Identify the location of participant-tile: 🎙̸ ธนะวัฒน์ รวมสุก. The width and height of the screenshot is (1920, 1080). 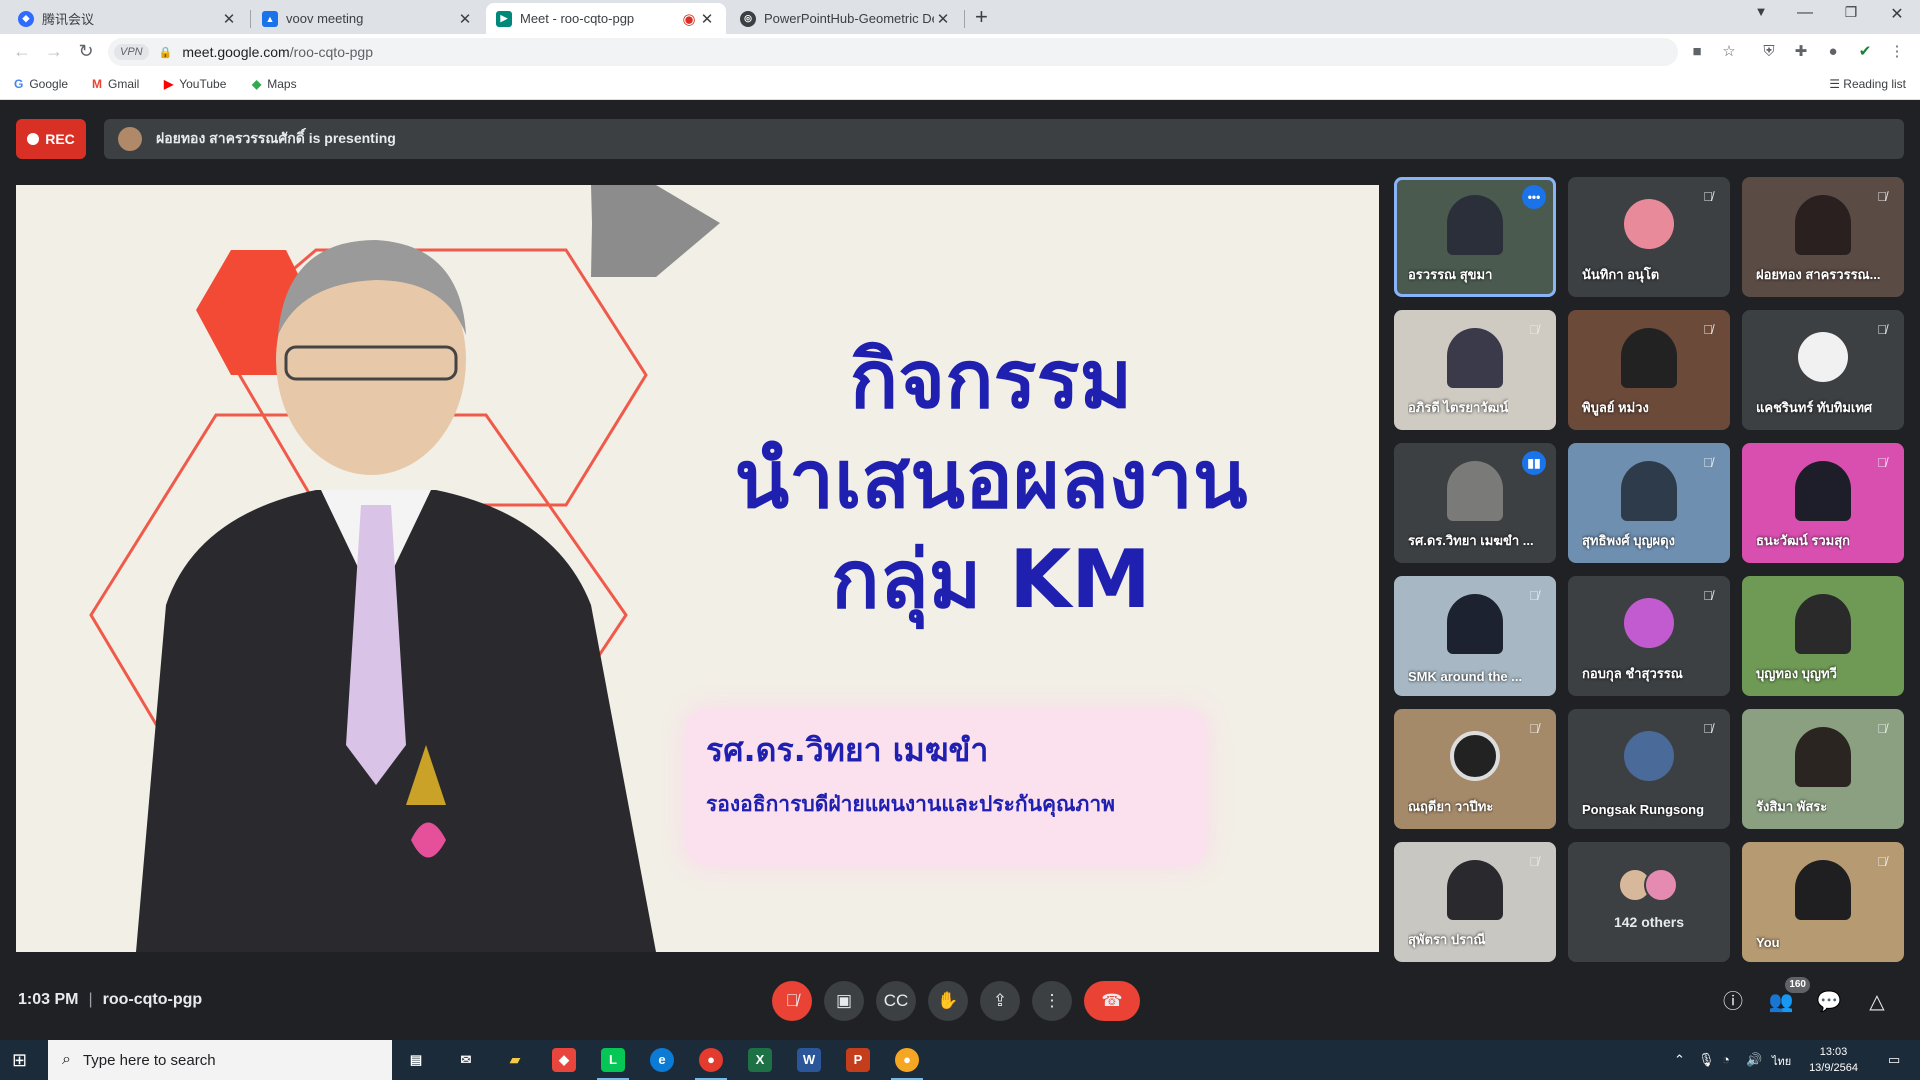
(1823, 503).